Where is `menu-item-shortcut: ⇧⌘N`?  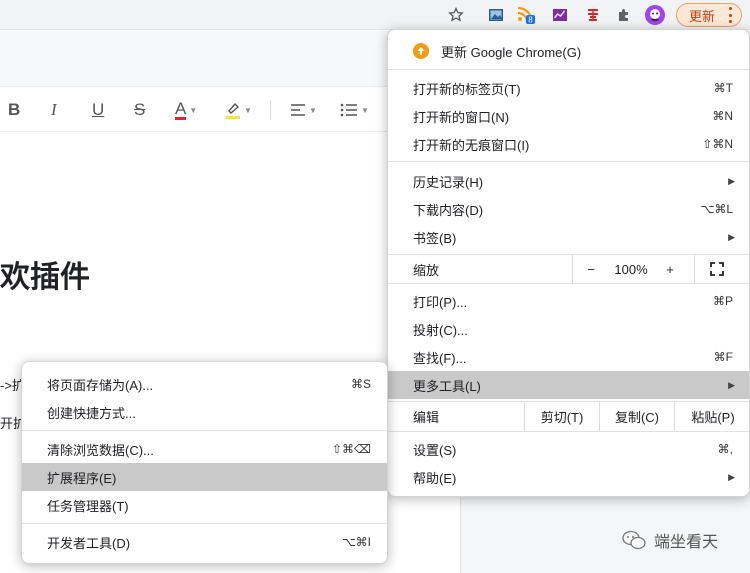 menu-item-shortcut: ⇧⌘N is located at coordinates (717, 144).